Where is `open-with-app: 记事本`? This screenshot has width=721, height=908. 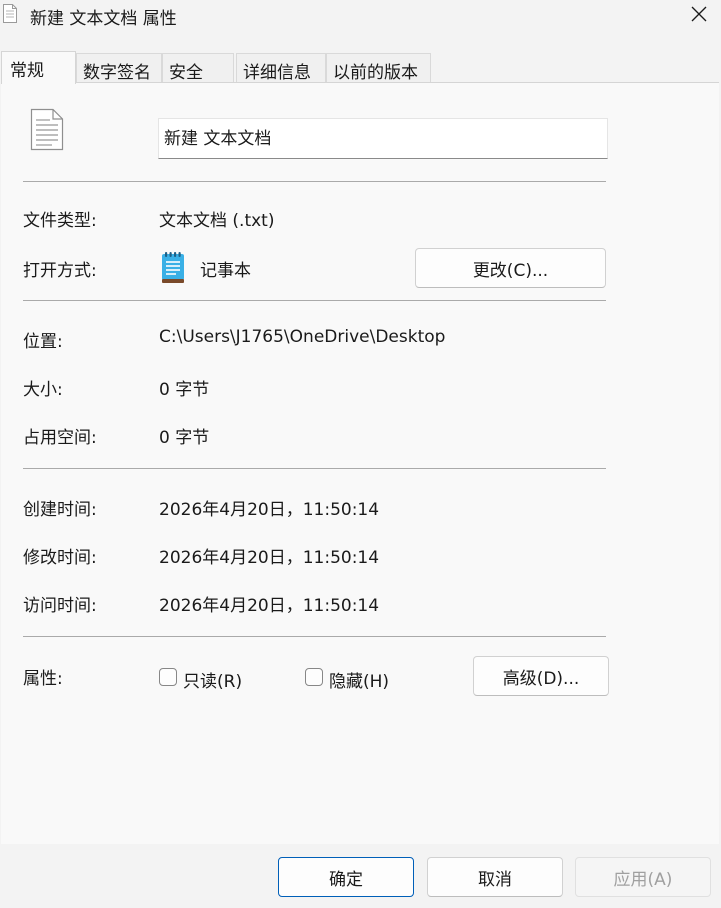
open-with-app: 记事本 is located at coordinates (225, 271).